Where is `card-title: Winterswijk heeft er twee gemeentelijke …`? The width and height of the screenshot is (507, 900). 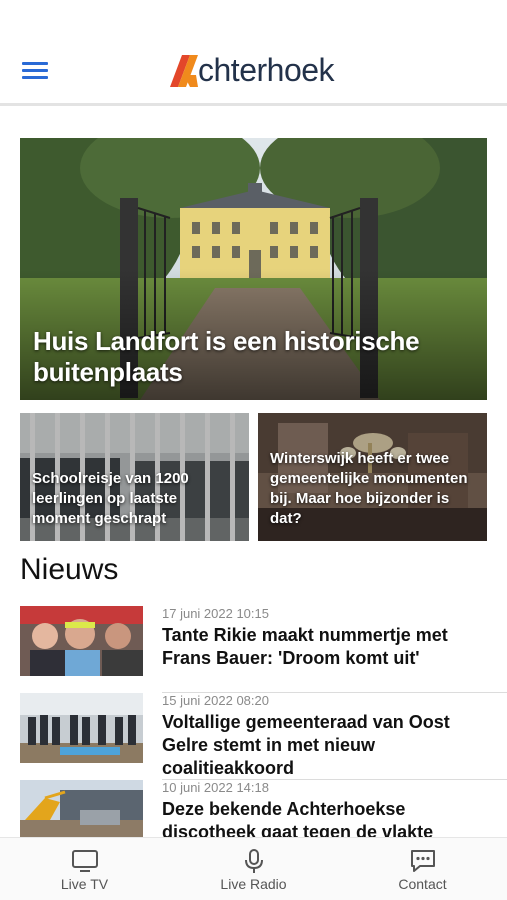 card-title: Winterswijk heeft er twee gemeentelijke … is located at coordinates (369, 488).